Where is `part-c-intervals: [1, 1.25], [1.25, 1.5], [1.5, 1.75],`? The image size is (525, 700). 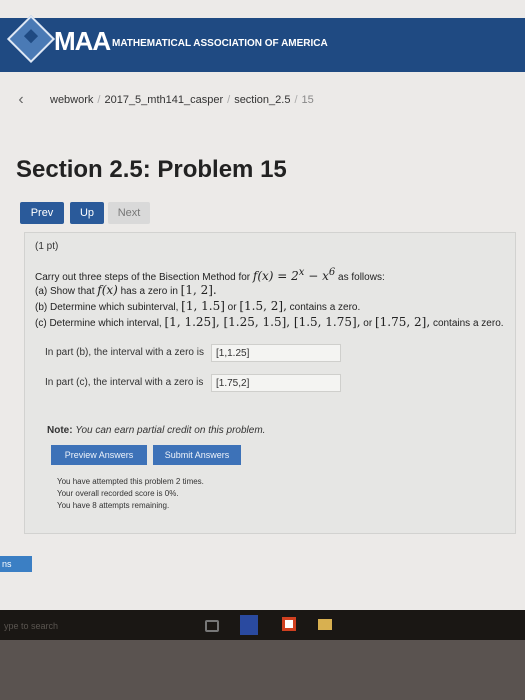 part-c-intervals: [1, 1.25], [1.25, 1.5], [1.5, 1.75], is located at coordinates (262, 322).